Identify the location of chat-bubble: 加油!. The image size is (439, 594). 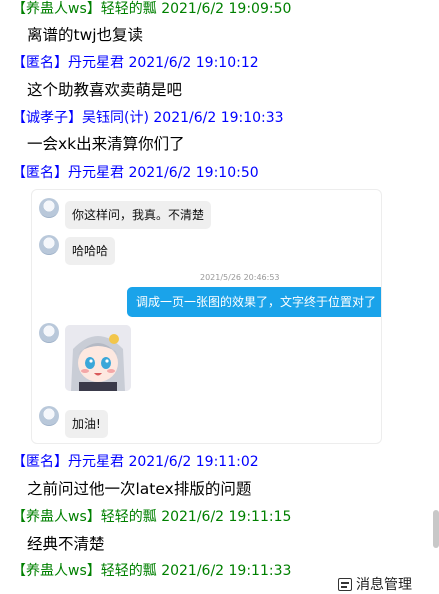
(86, 424).